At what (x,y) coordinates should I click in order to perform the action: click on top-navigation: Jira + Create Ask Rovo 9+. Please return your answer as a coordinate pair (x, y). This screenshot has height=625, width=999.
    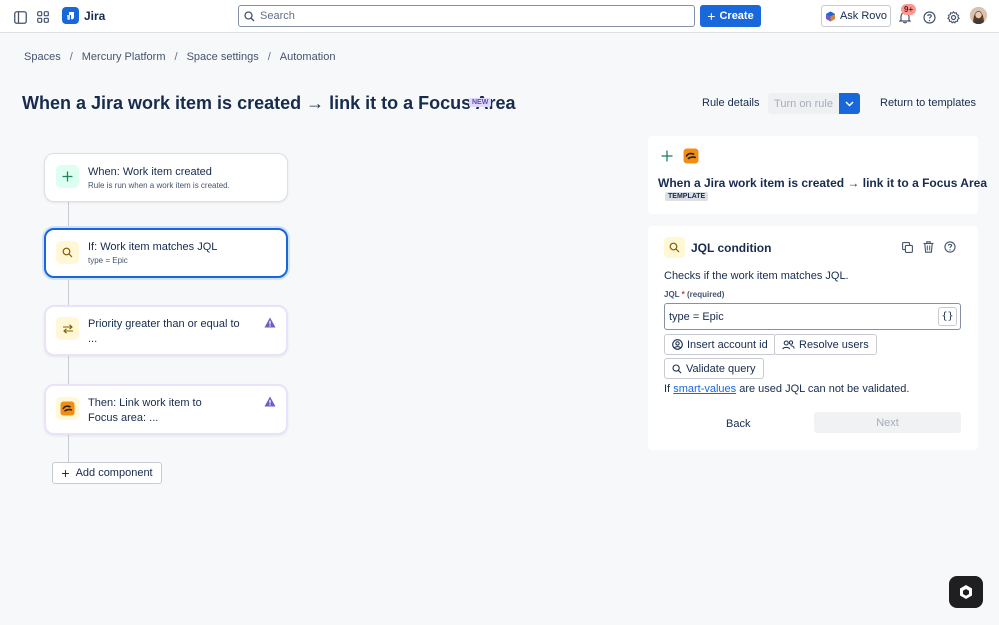
    Looking at the image, I should click on (499, 16).